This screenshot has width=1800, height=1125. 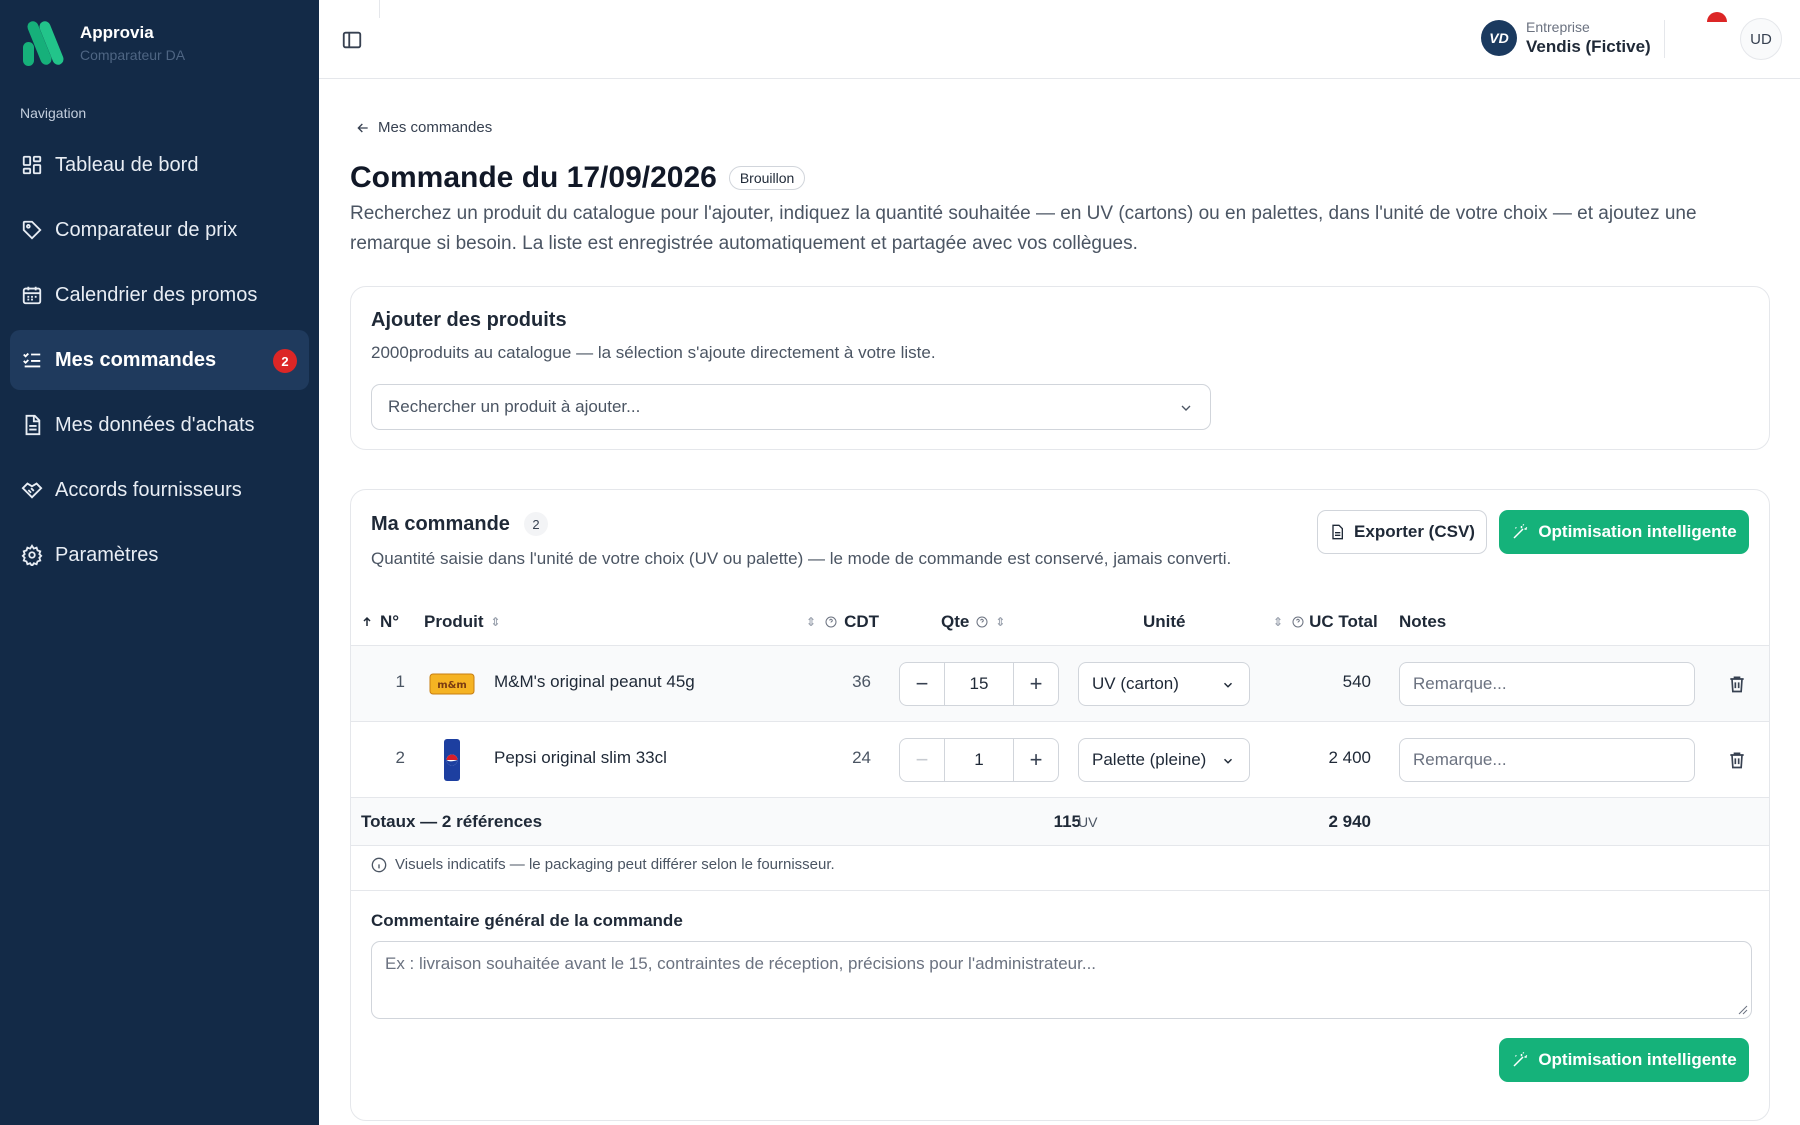 I want to click on totals-qty: 115, so click(x=1067, y=821).